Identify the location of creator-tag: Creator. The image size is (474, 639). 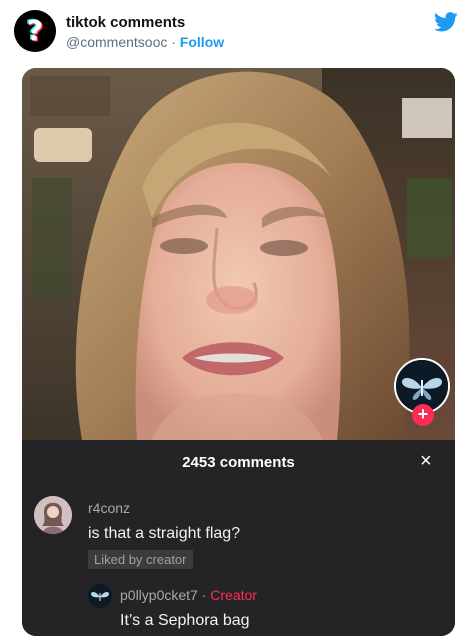
(233, 595).